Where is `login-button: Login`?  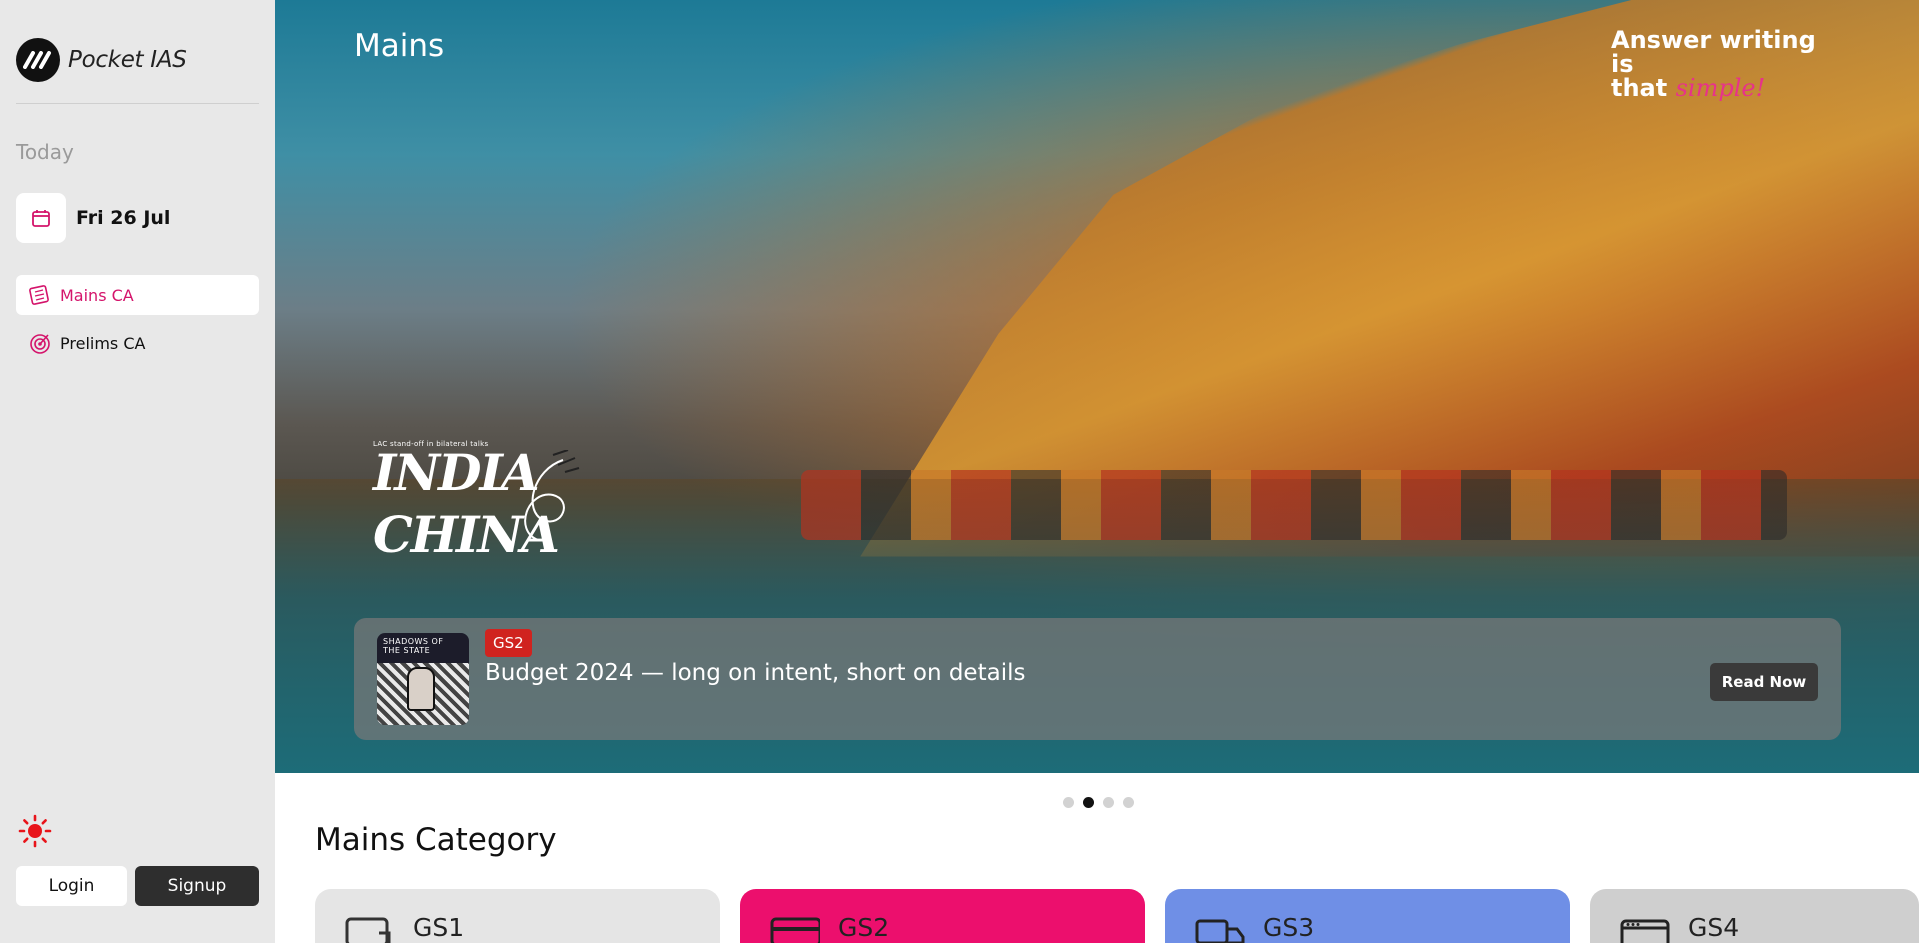
login-button: Login is located at coordinates (71, 886).